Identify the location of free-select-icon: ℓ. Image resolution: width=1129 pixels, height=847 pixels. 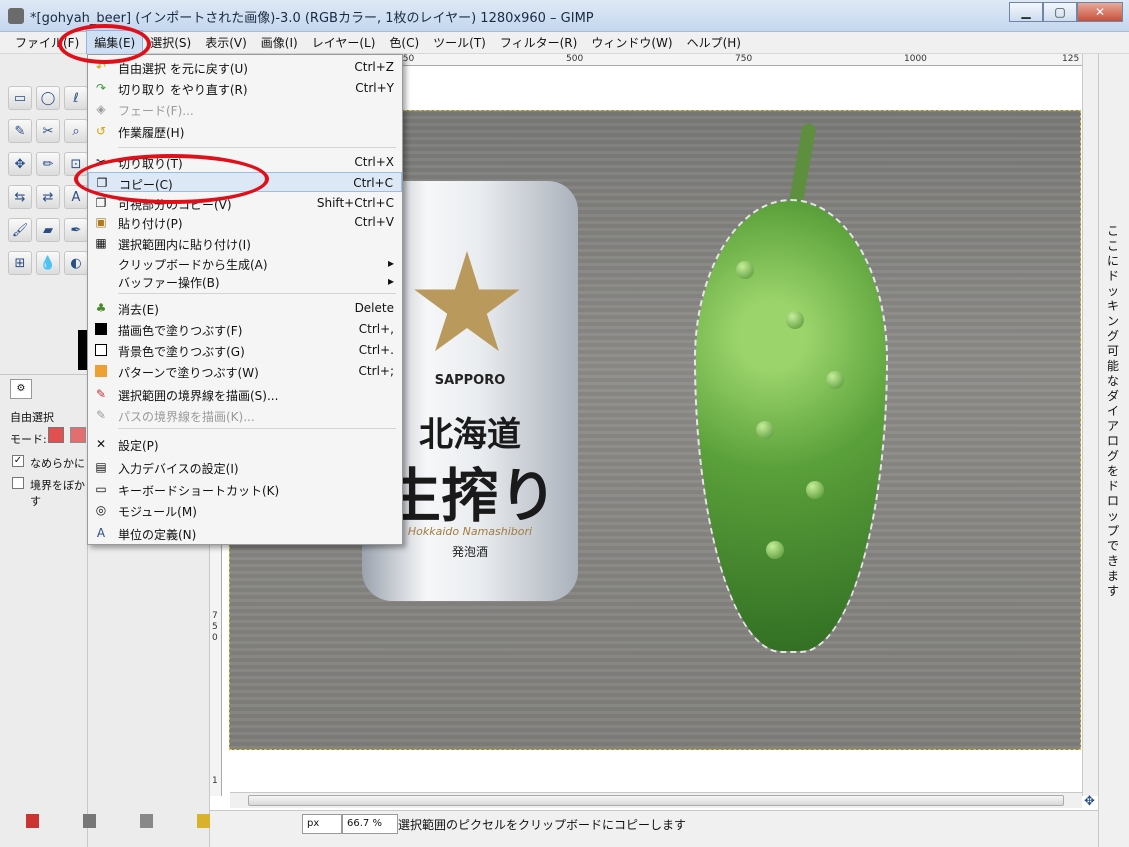
(76, 98).